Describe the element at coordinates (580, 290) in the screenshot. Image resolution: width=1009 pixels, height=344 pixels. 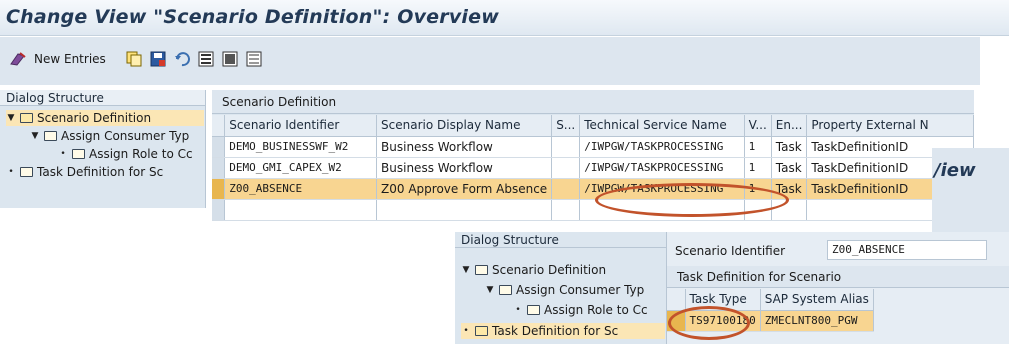
I see `tree-item-label: Assign Consumer Typ` at that location.